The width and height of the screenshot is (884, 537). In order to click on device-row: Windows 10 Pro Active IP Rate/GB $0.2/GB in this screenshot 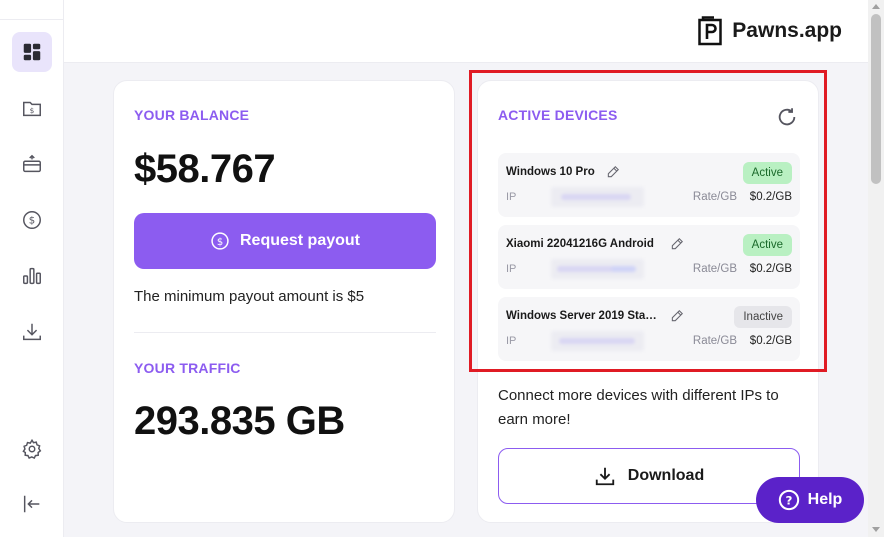, I will do `click(649, 185)`.